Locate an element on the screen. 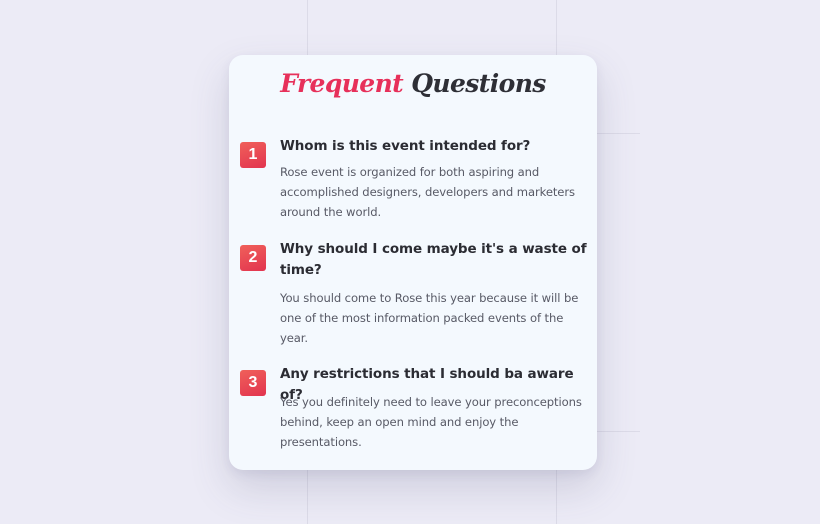 The image size is (820, 524). faq-number-badge: 2 is located at coordinates (253, 258).